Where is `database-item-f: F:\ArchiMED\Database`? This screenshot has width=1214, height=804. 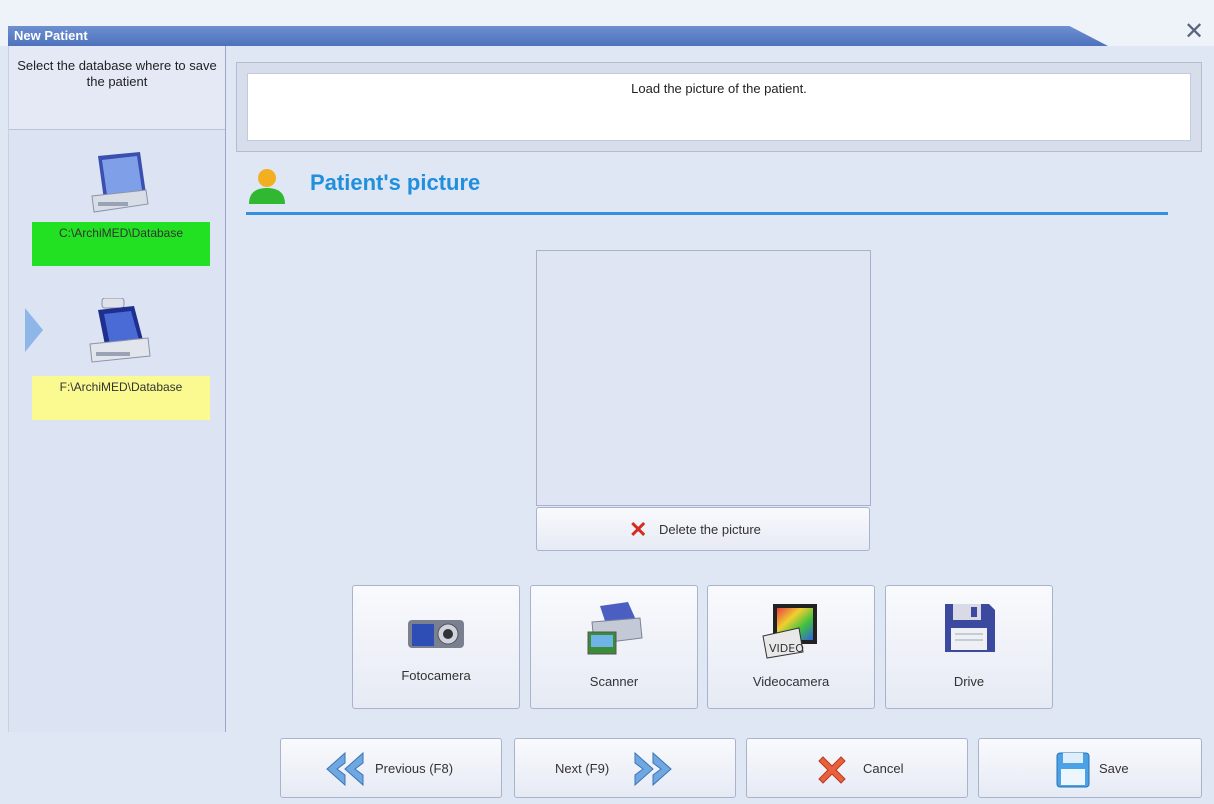 database-item-f: F:\ArchiMED\Database is located at coordinates (121, 398).